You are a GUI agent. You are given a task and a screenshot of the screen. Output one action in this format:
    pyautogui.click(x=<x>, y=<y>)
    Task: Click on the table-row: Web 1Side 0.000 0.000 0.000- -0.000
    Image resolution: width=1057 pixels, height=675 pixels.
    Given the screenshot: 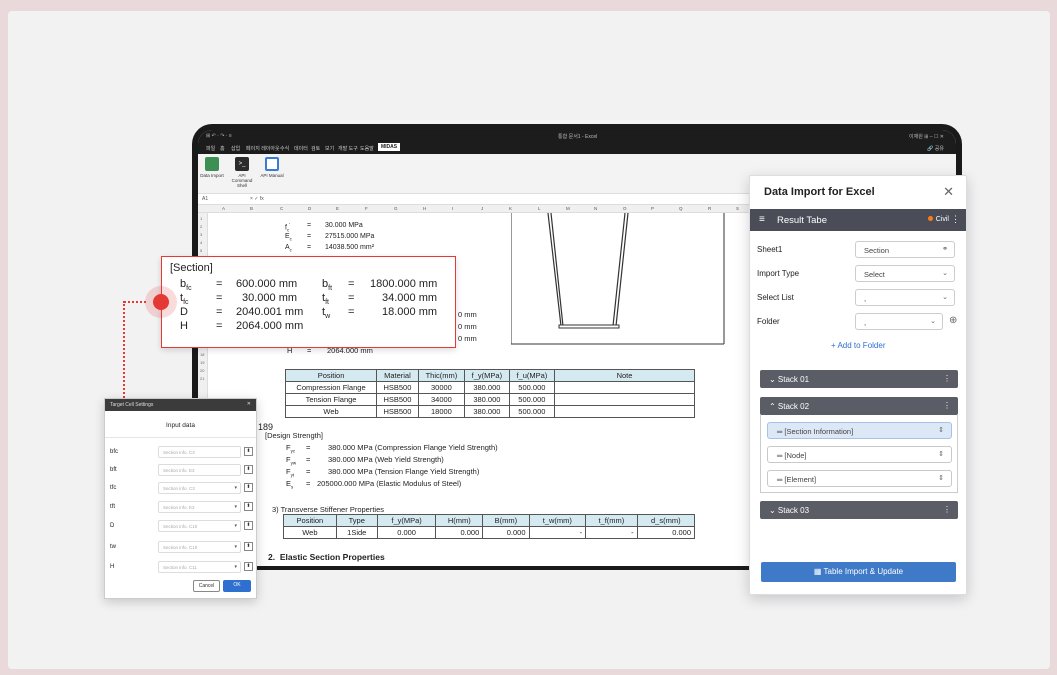 What is the action you would take?
    pyautogui.click(x=489, y=532)
    